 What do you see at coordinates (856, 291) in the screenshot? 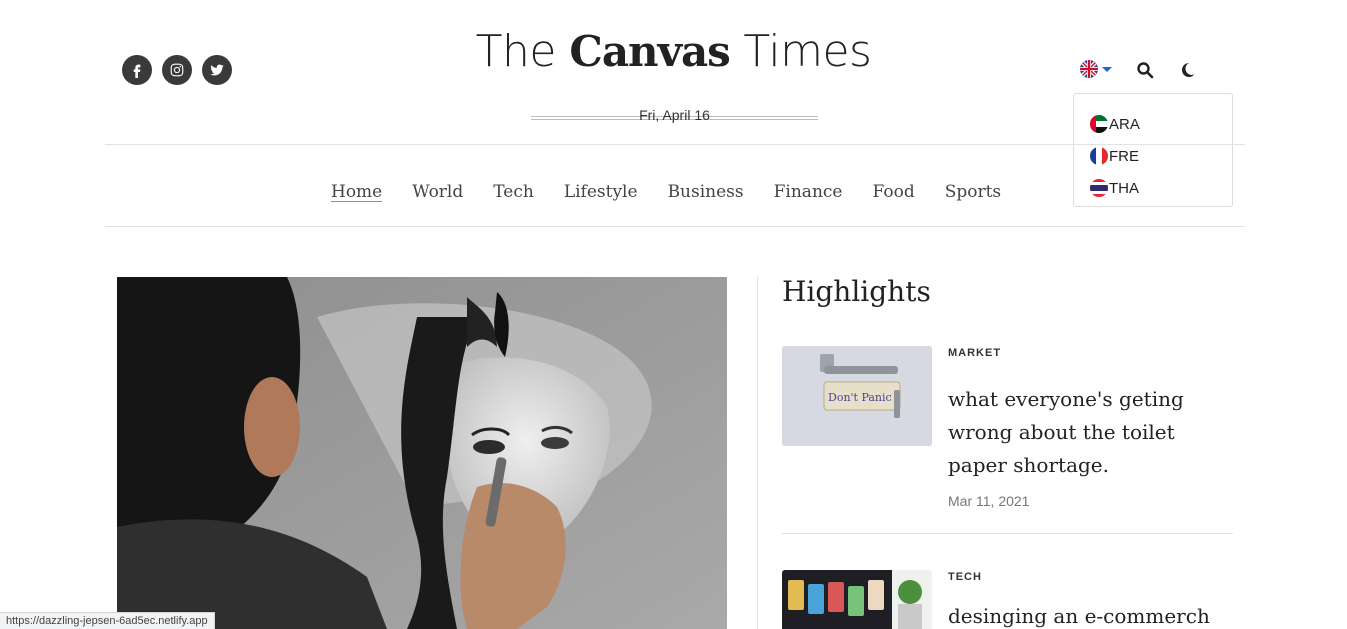
I see `highlights-title: Highlights` at bounding box center [856, 291].